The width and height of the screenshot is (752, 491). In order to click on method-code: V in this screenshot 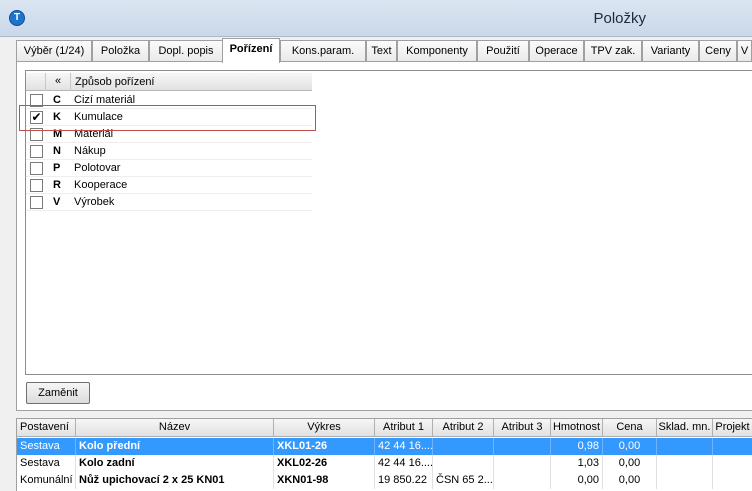, I will do `click(57, 202)`.